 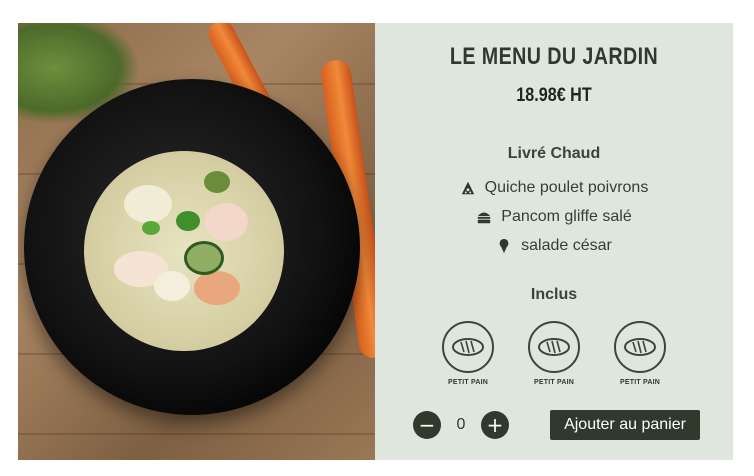 What do you see at coordinates (484, 217) in the screenshot?
I see `burger-icon` at bounding box center [484, 217].